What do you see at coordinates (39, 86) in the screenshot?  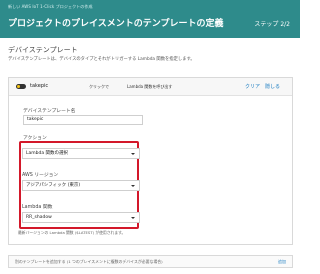 I see `template-name-heading: takepic` at bounding box center [39, 86].